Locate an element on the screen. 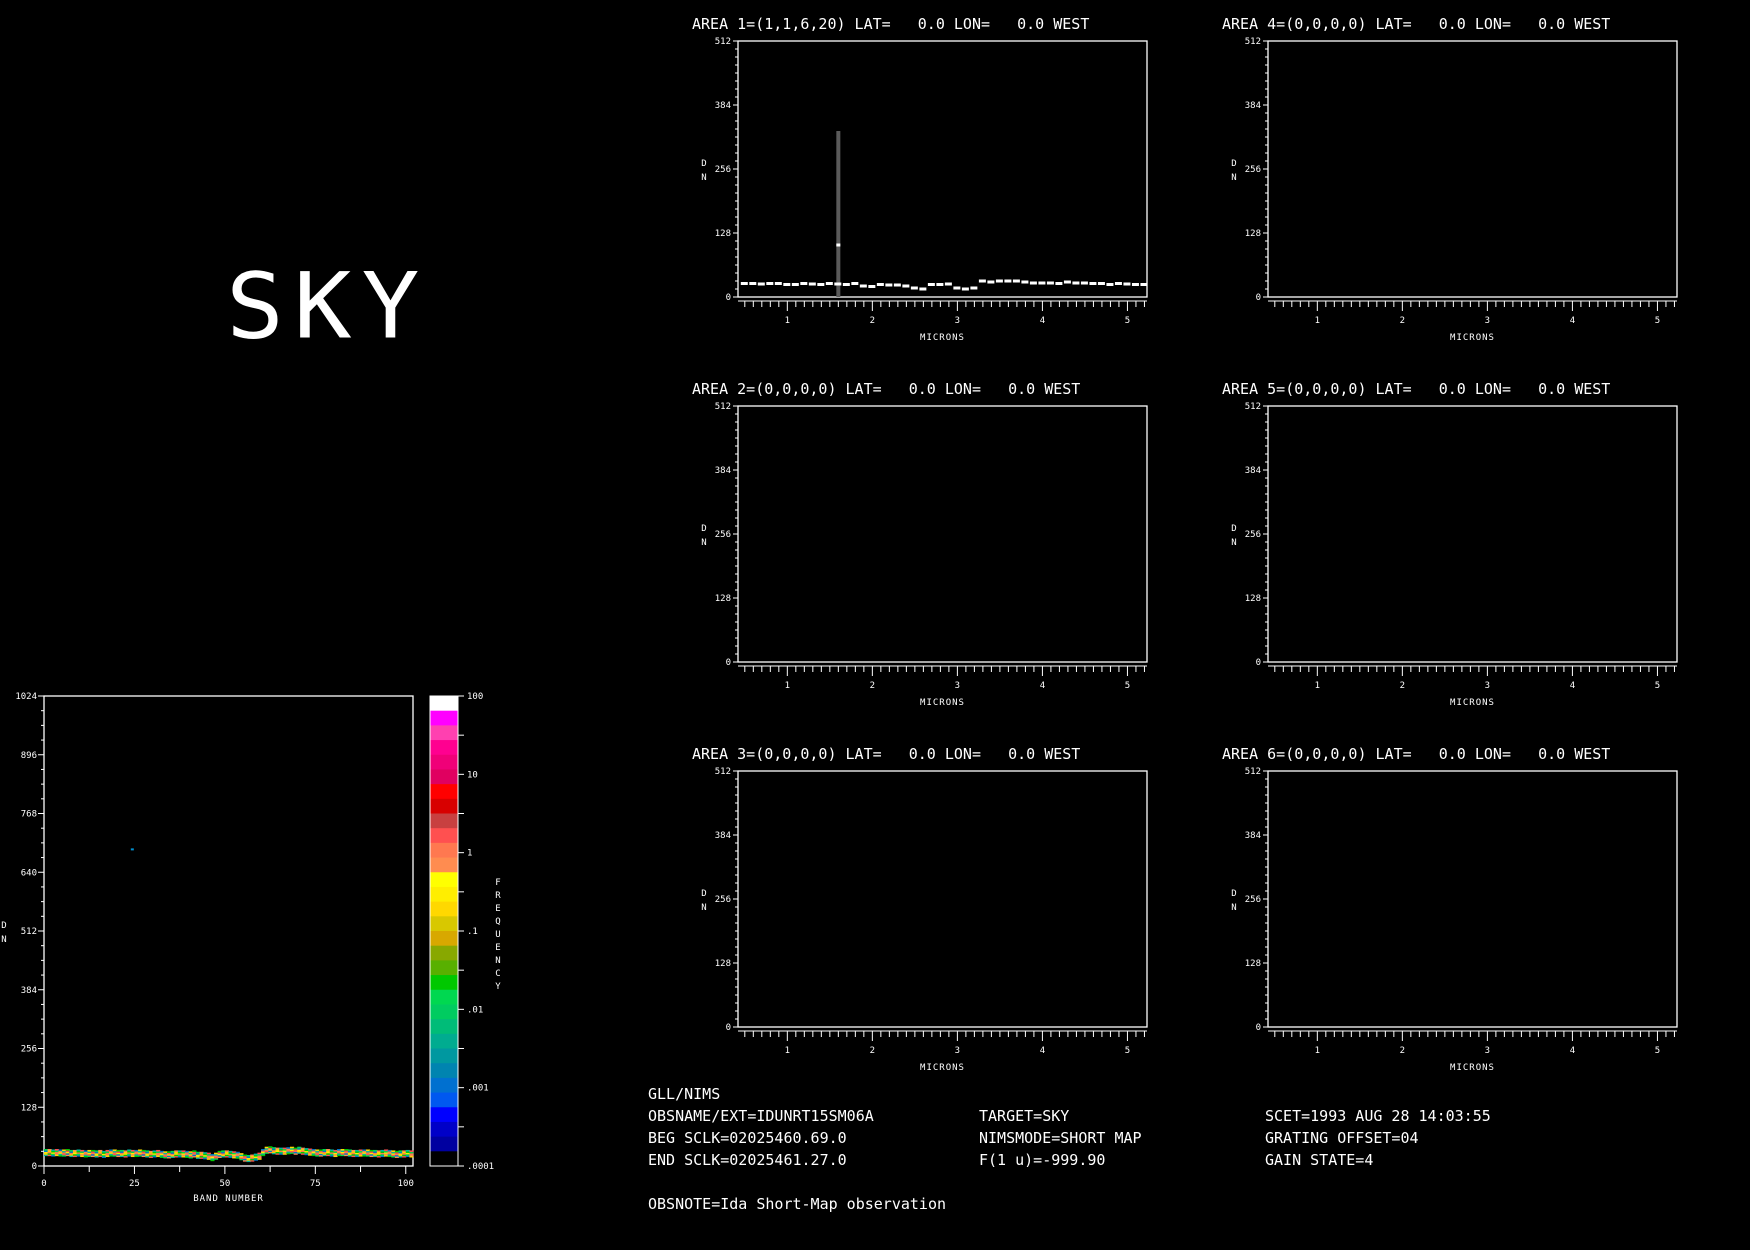  x-tick-label: 2 is located at coordinates (872, 1051).